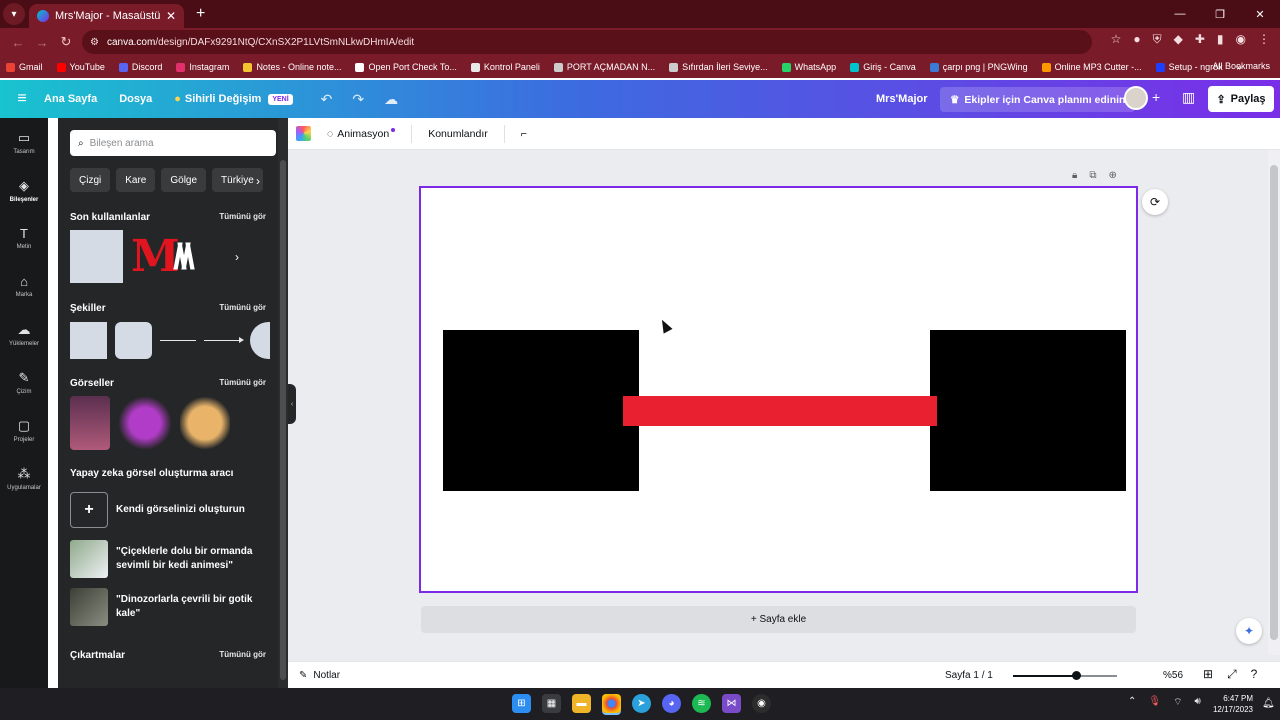 This screenshot has width=1280, height=720. I want to click on position-button: Konumlandır, so click(458, 134).